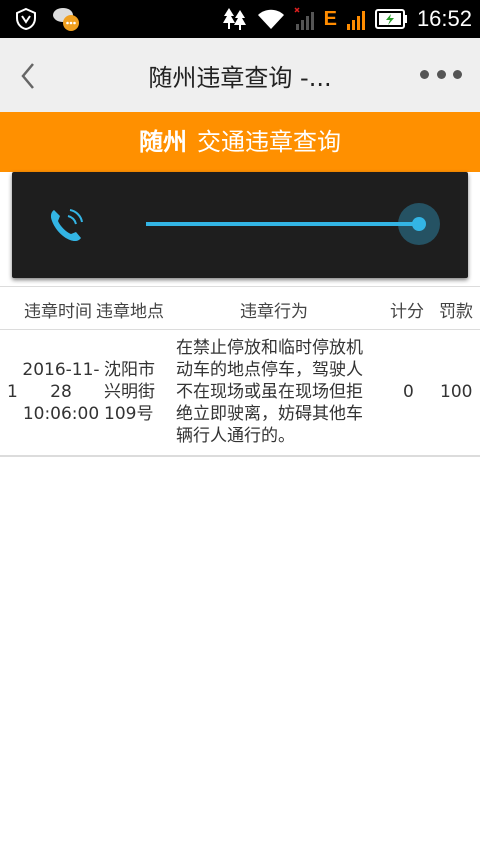  Describe the element at coordinates (58, 312) in the screenshot. I see `header-time: 违章时间` at that location.